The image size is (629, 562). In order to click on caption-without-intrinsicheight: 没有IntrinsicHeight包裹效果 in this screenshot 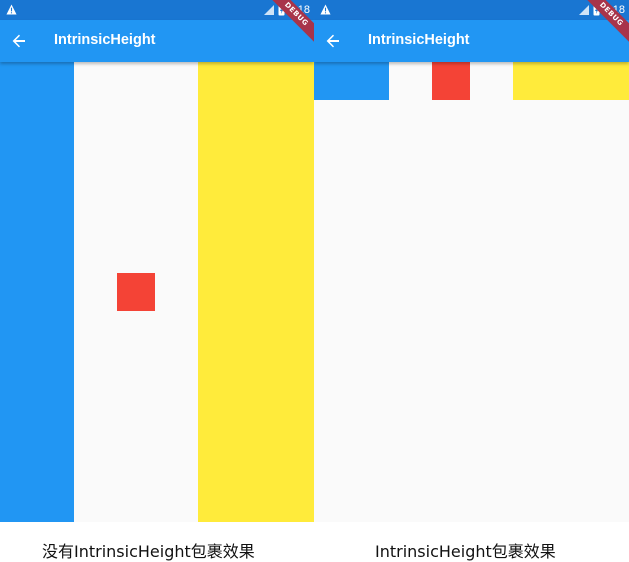, I will do `click(148, 551)`.